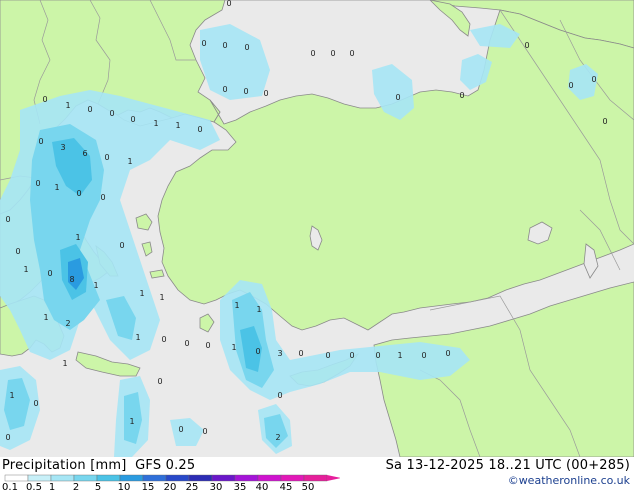 The height and width of the screenshot is (490, 634). Describe the element at coordinates (192, 486) in the screenshot. I see `color-scale-tick-label: 25` at that location.